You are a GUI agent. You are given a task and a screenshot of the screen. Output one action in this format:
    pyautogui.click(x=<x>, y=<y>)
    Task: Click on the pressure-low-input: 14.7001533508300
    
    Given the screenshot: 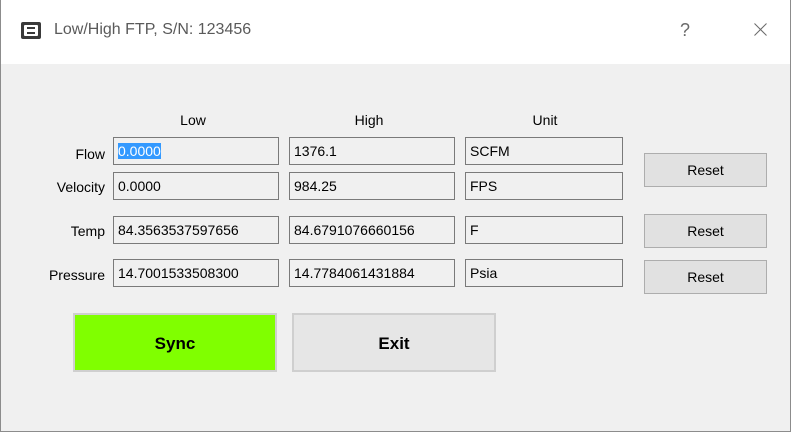 What is the action you would take?
    pyautogui.click(x=196, y=273)
    